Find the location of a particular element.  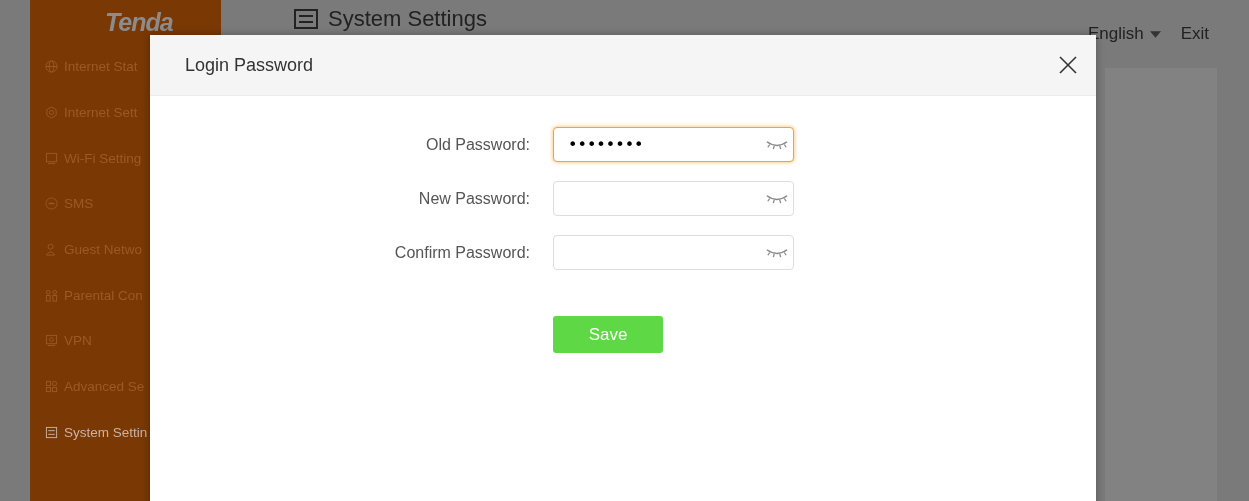

logo: Tenda is located at coordinates (139, 22).